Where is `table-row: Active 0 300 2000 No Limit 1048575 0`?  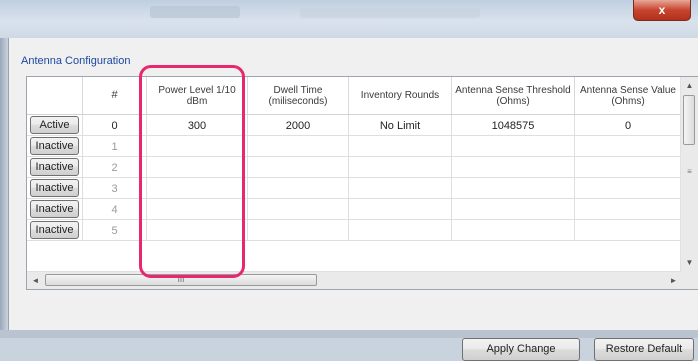 table-row: Active 0 300 2000 No Limit 1048575 0 is located at coordinates (354, 125).